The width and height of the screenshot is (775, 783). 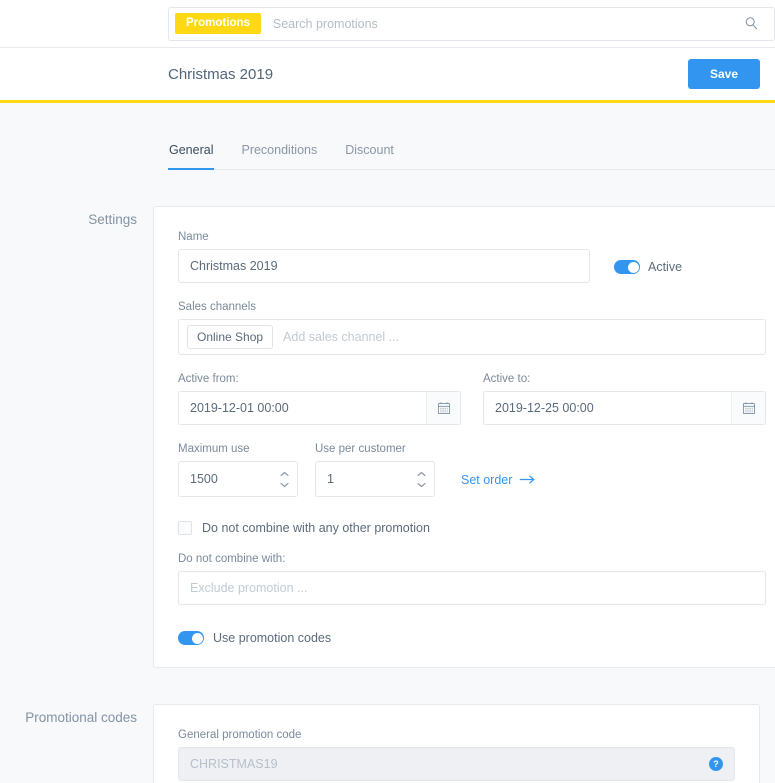 I want to click on page-title: Christmas 2019, so click(x=221, y=74).